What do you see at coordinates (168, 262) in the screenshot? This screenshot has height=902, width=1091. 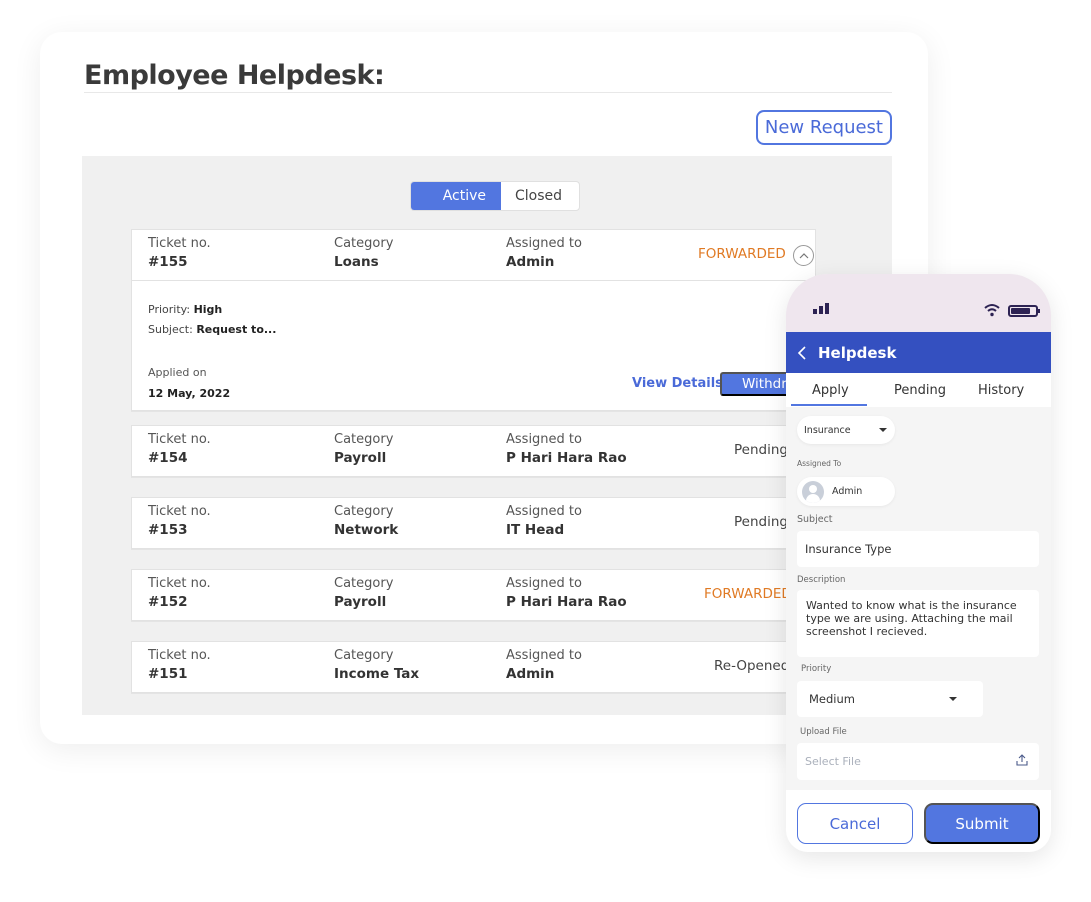 I see `ticket-number: #155` at bounding box center [168, 262].